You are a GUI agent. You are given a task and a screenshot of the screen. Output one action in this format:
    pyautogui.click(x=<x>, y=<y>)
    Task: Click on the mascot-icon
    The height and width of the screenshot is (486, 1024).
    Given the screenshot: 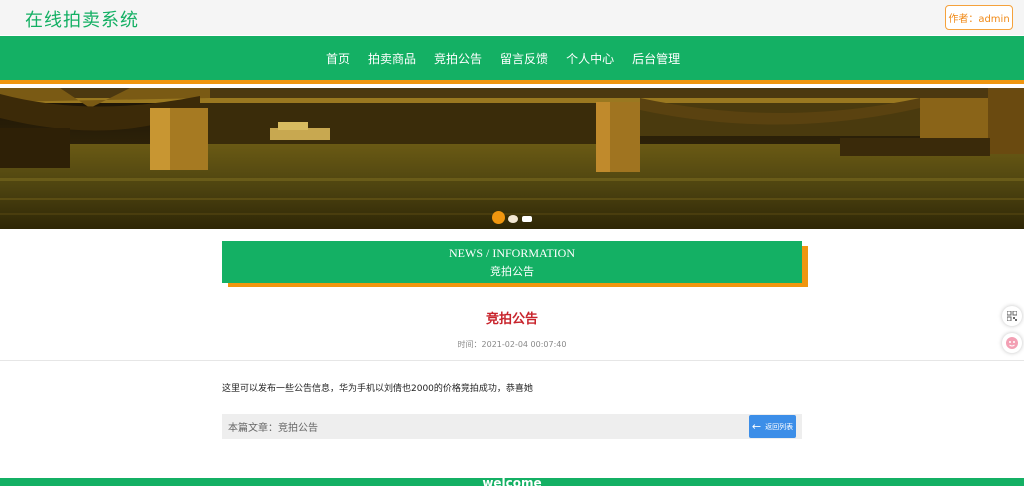 What is the action you would take?
    pyautogui.click(x=1012, y=343)
    